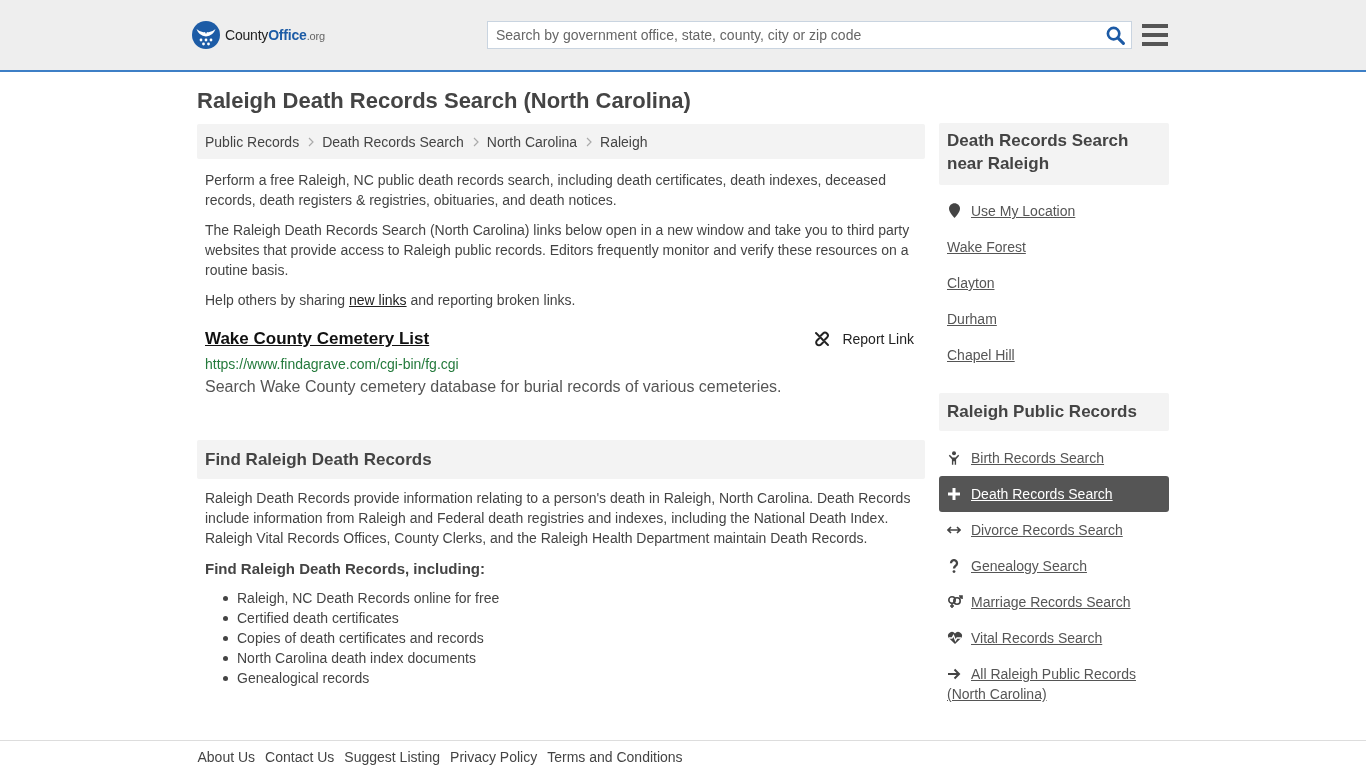 Image resolution: width=1366 pixels, height=768 pixels. I want to click on nearby-place-link: Chapel Hill, so click(1054, 355).